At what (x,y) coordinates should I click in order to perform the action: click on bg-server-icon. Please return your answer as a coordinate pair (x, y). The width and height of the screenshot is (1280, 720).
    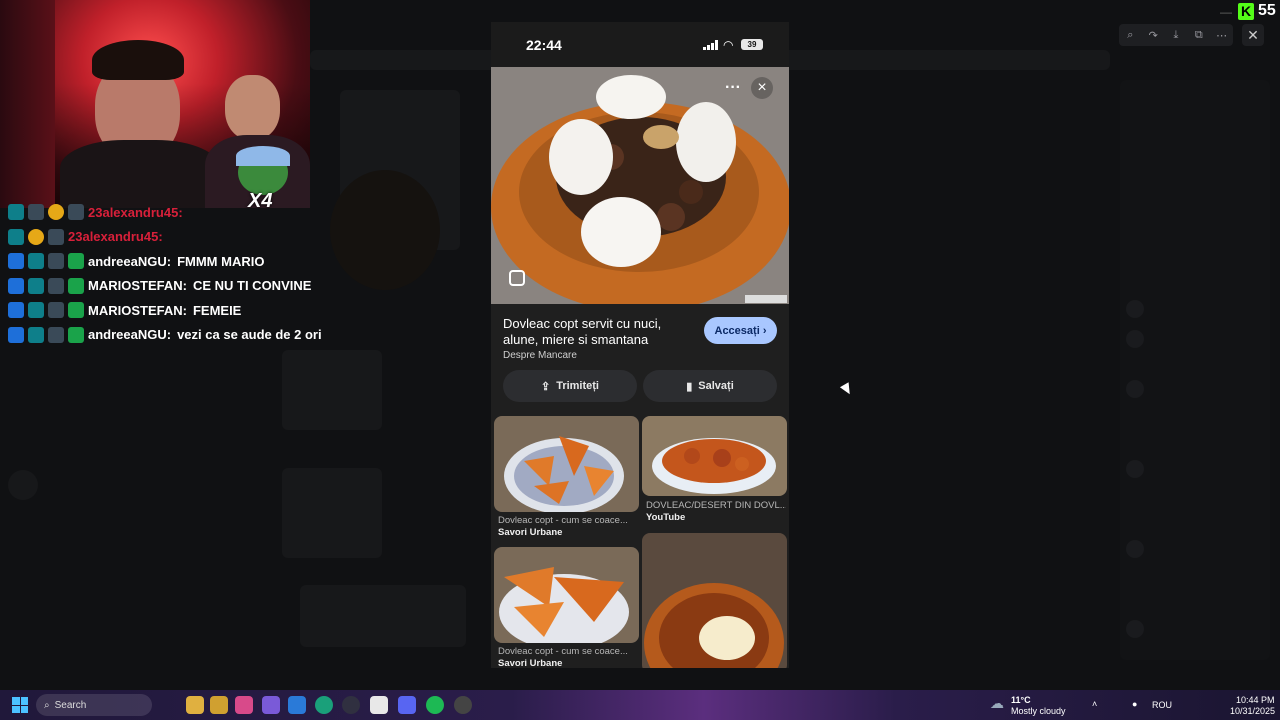
    Looking at the image, I should click on (23, 485).